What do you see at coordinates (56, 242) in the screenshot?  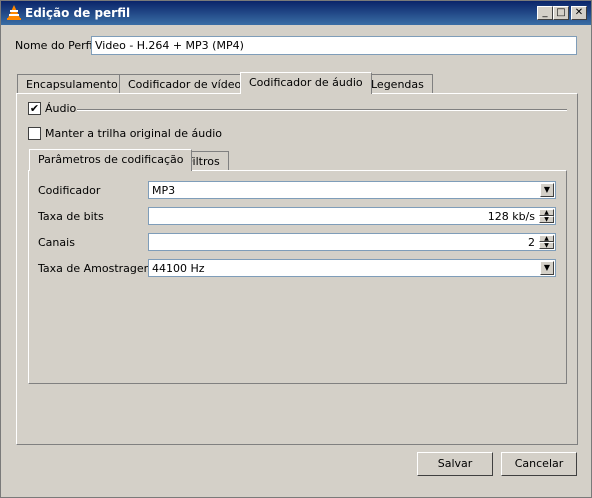 I see `channels-label: Canais` at bounding box center [56, 242].